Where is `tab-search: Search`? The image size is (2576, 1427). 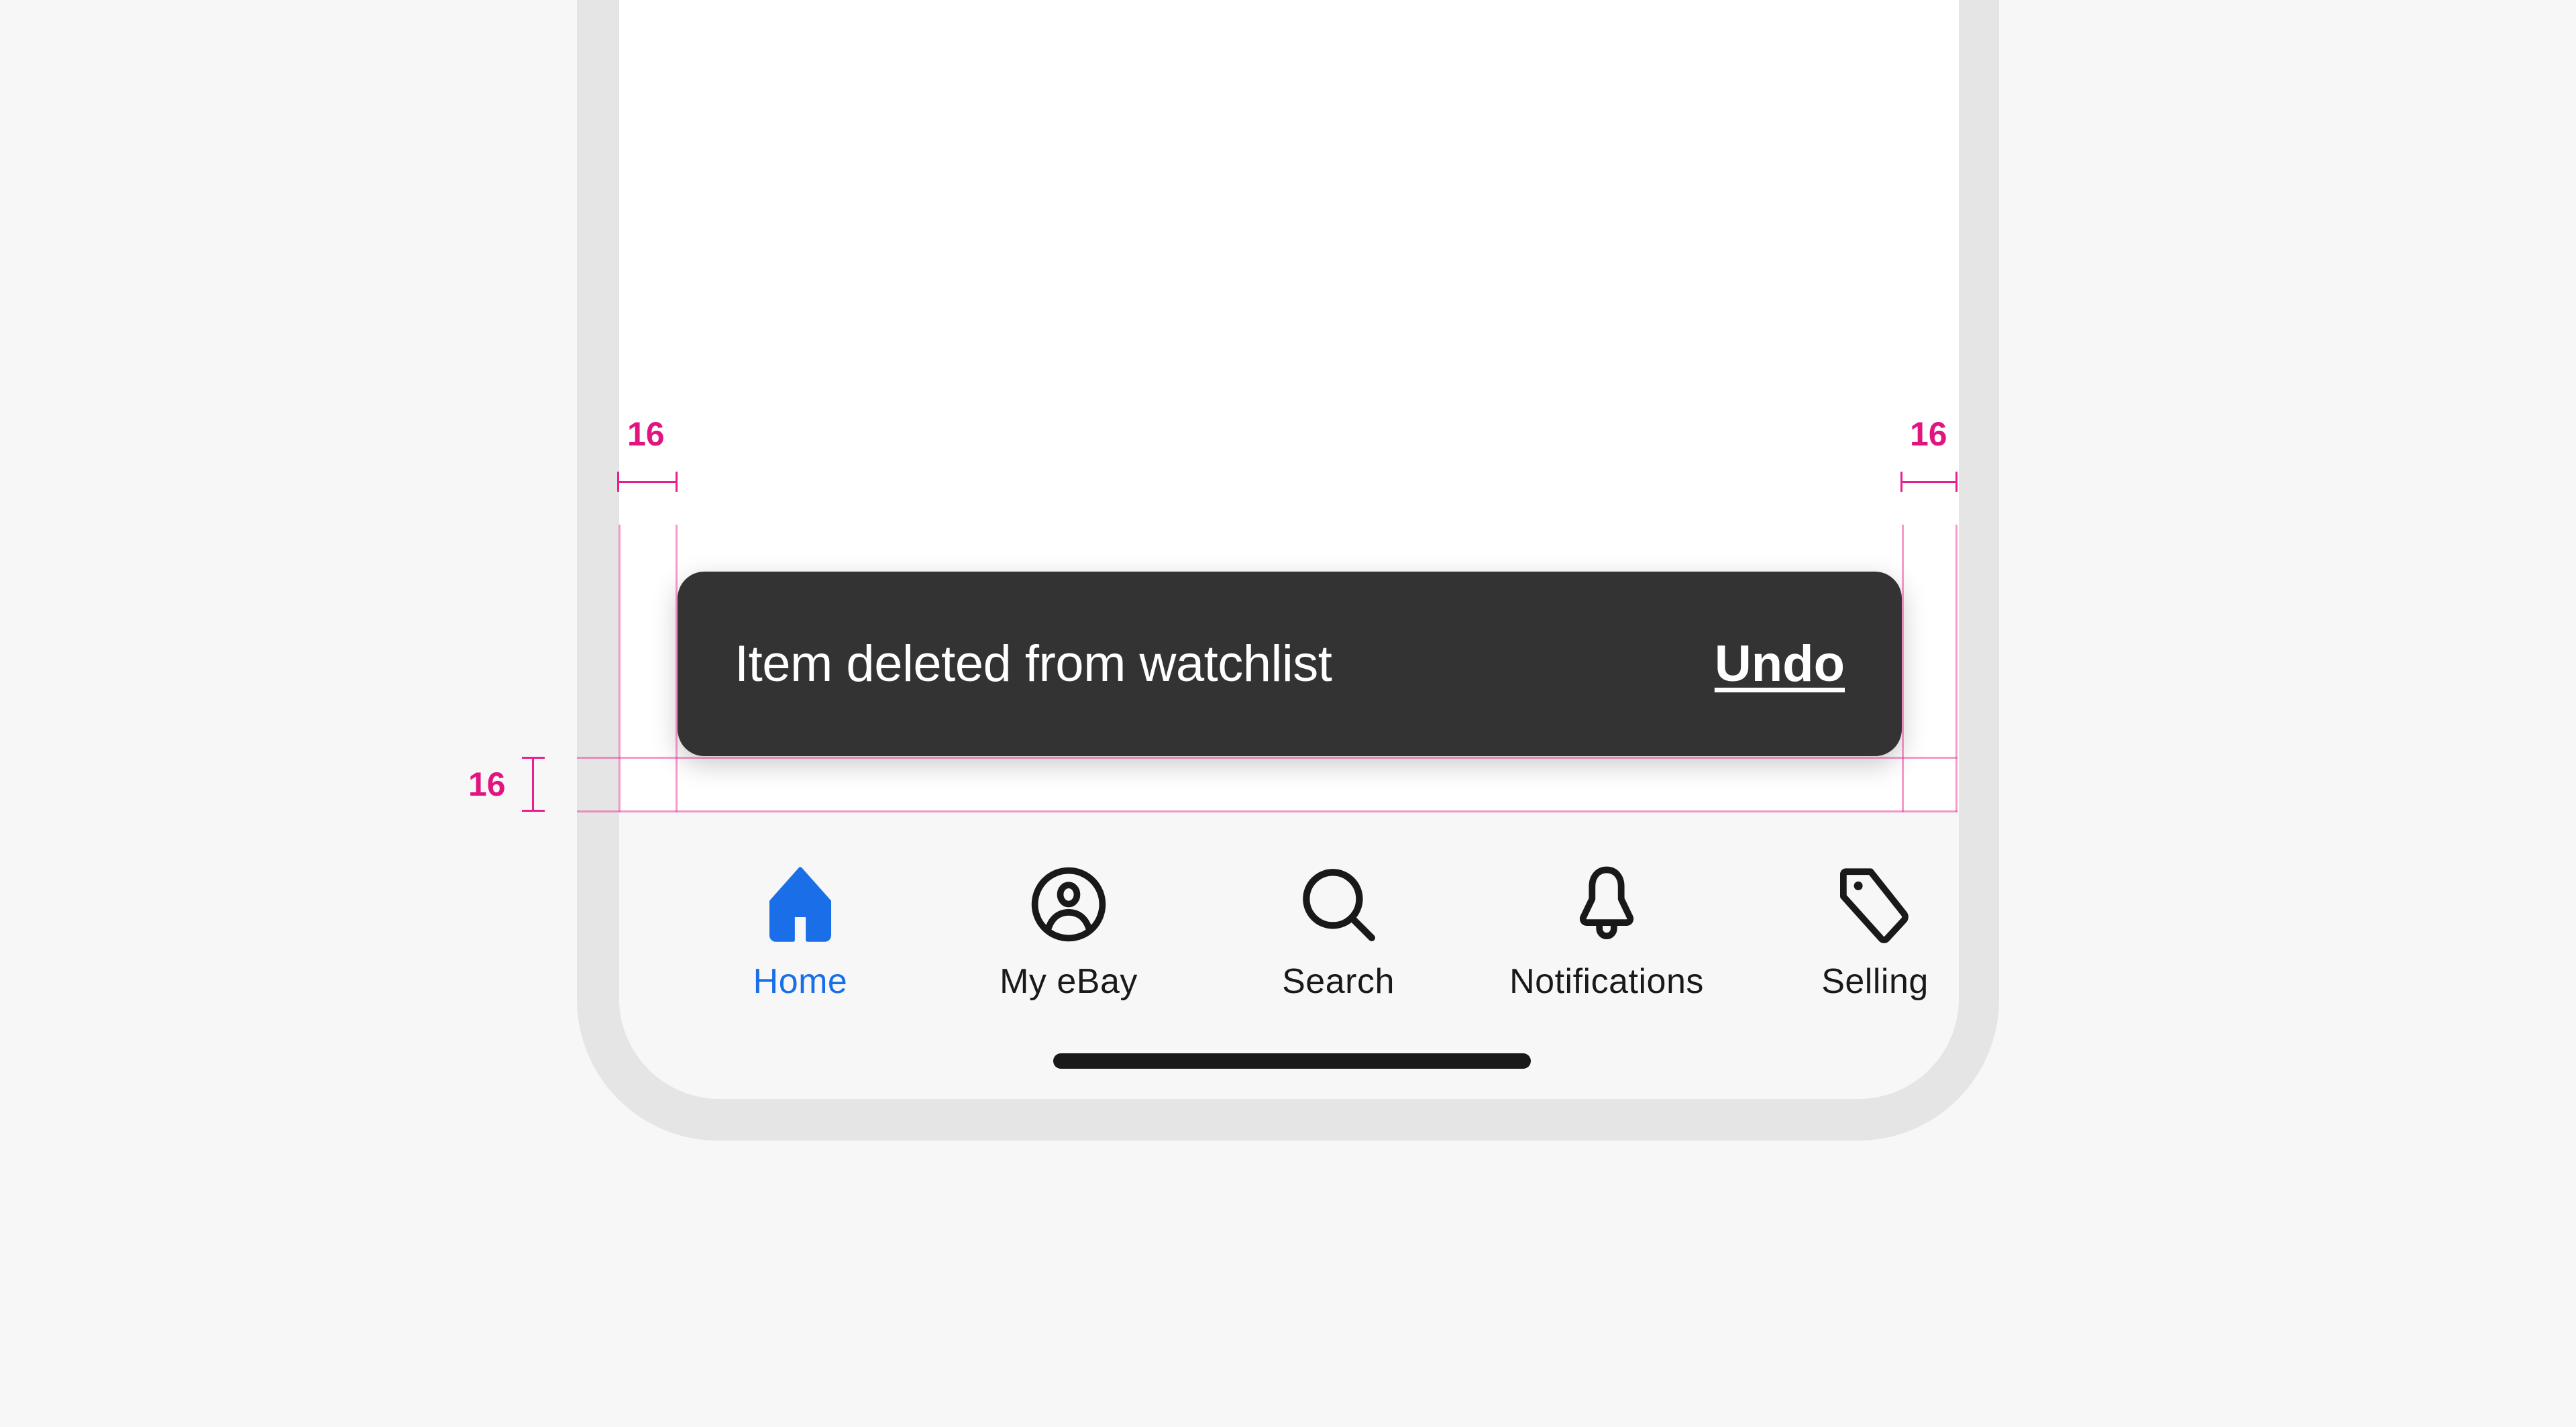 tab-search: Search is located at coordinates (1338, 905).